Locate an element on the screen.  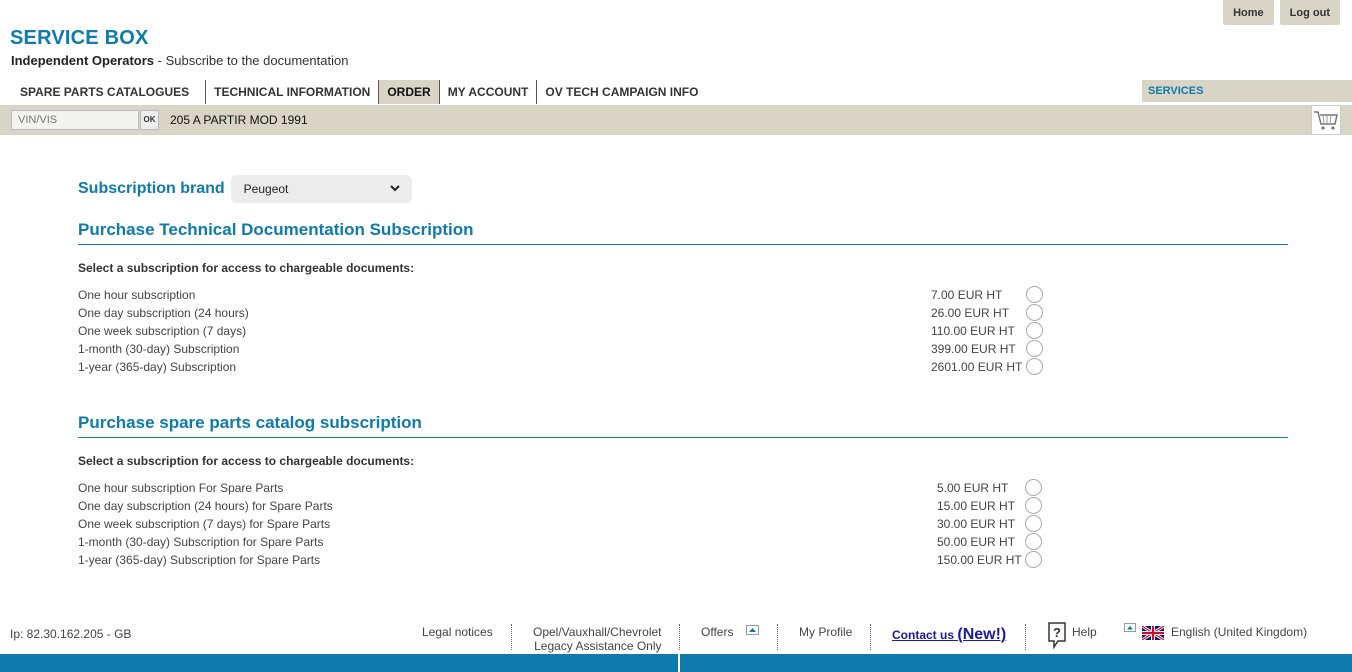
nav-order: ORDER is located at coordinates (408, 92).